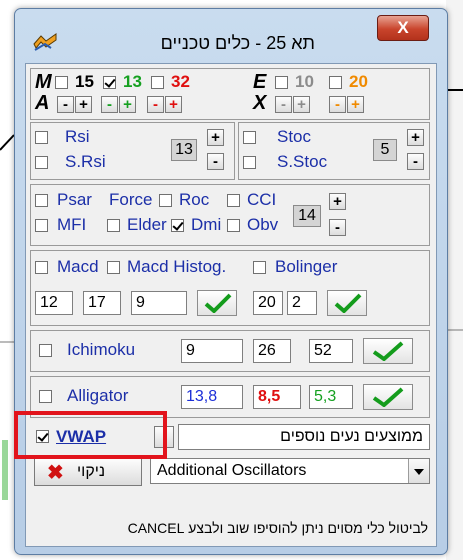 This screenshot has height=560, width=463. I want to click on psar-label: Psar, so click(74, 199).